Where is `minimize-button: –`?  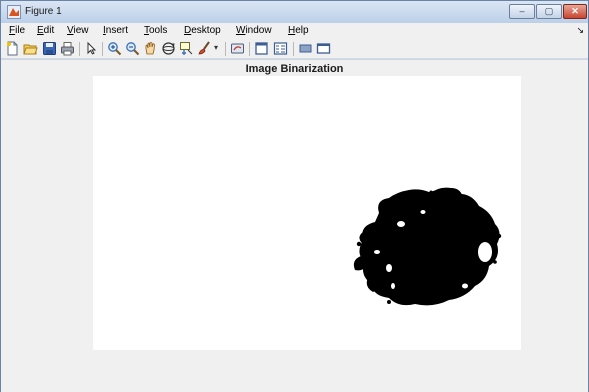
minimize-button: – is located at coordinates (522, 11).